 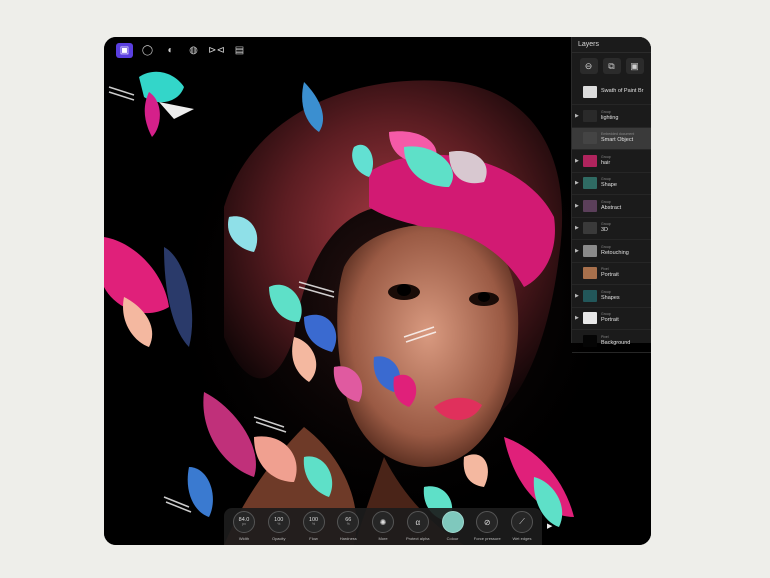 I want to click on layer-text: Group Shape, so click(x=609, y=183).